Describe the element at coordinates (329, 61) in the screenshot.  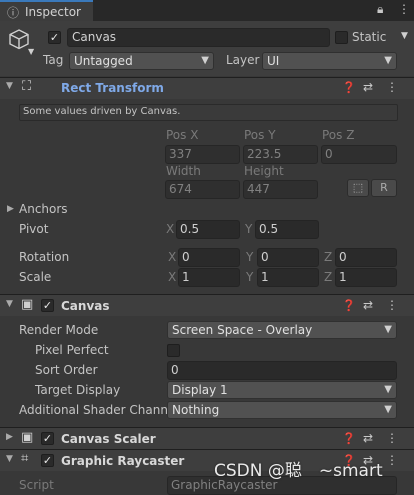
I see `layer-dropdown: UI ▼` at that location.